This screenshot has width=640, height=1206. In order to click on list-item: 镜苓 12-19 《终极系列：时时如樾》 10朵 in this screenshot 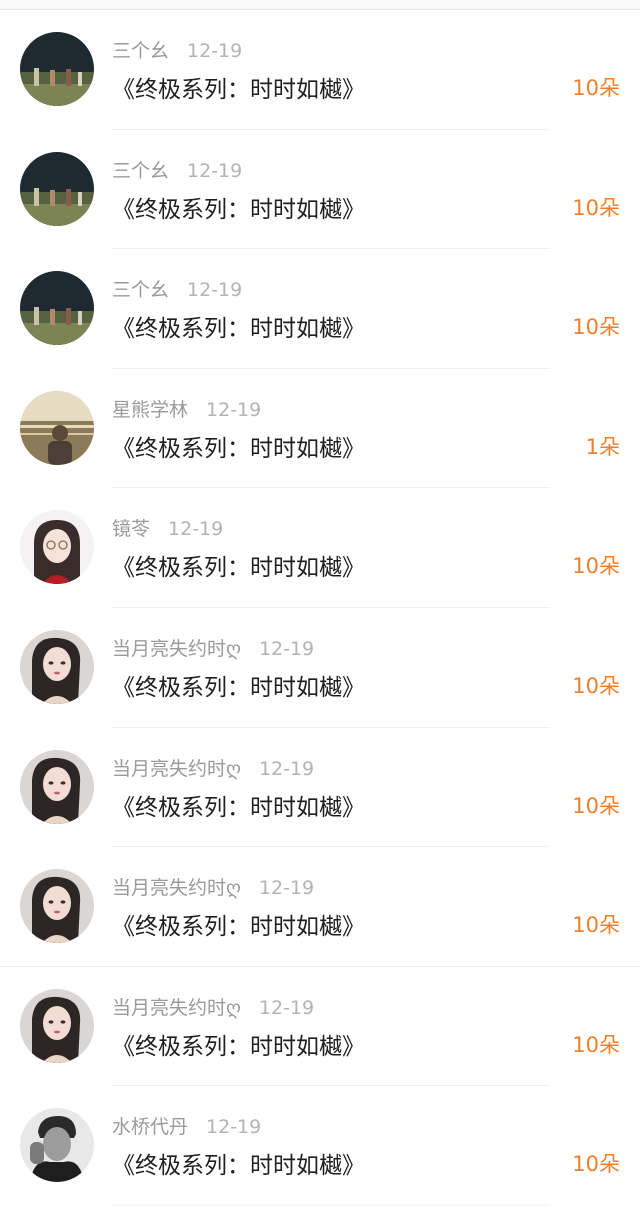, I will do `click(320, 548)`.